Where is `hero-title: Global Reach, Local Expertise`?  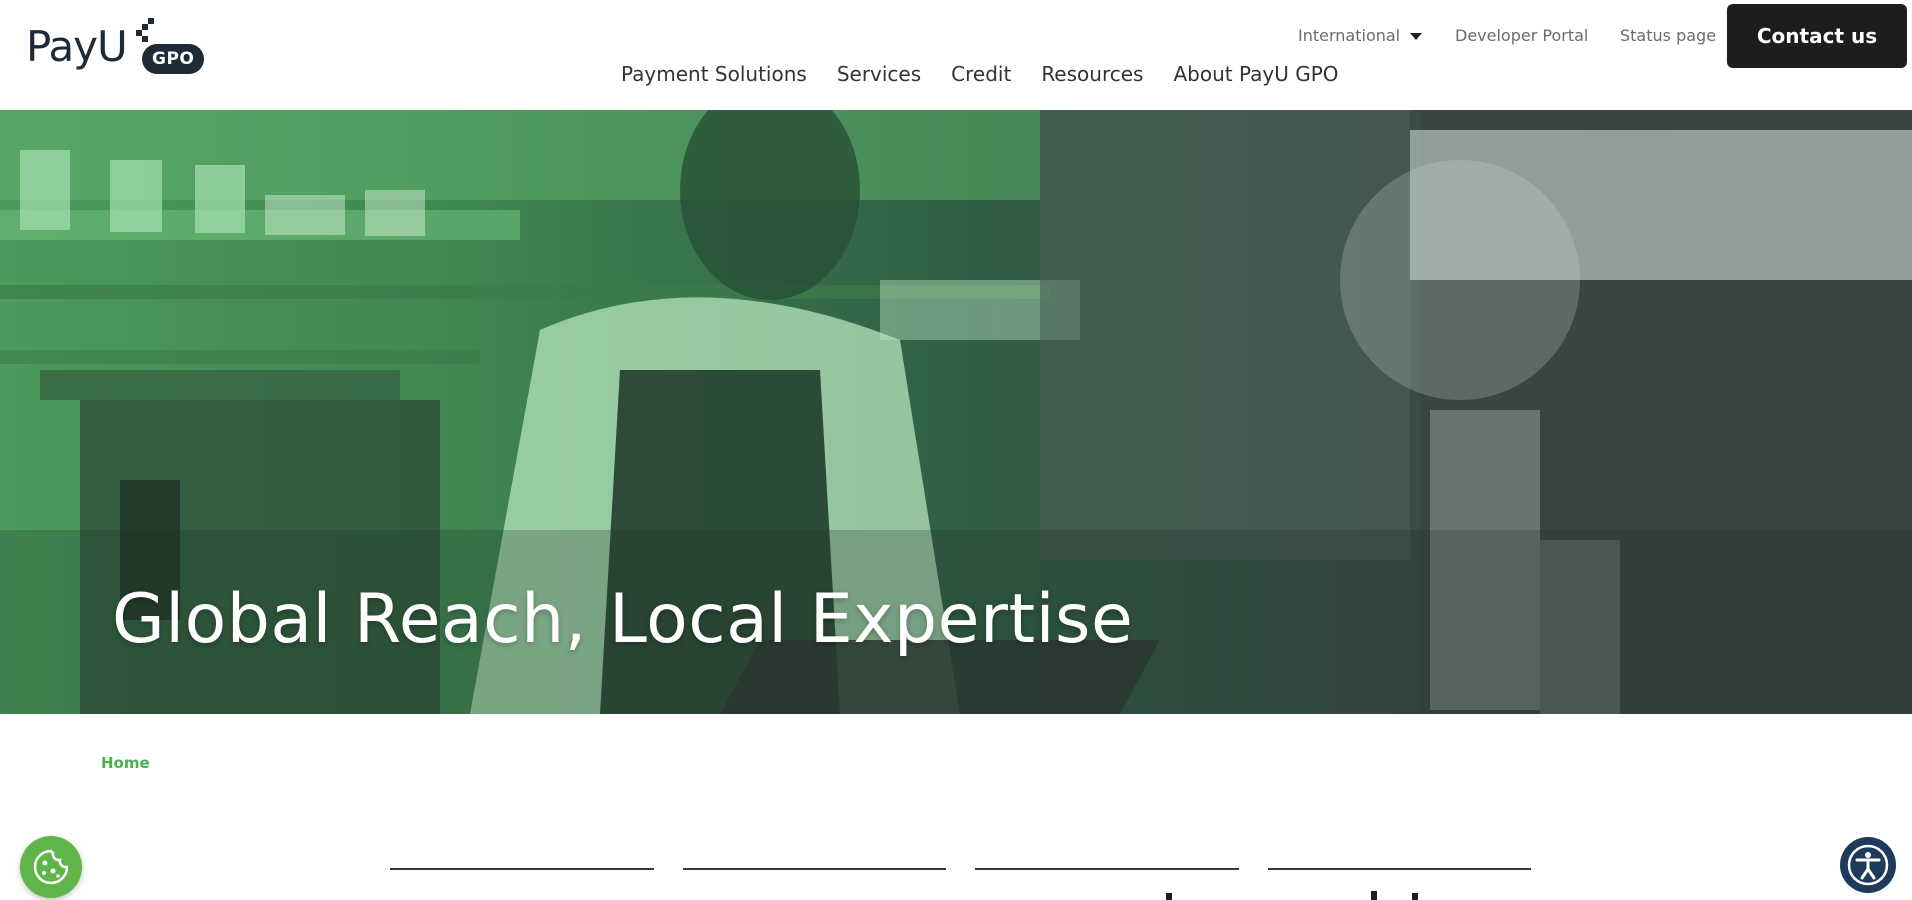
hero-title: Global Reach, Local Expertise is located at coordinates (623, 619).